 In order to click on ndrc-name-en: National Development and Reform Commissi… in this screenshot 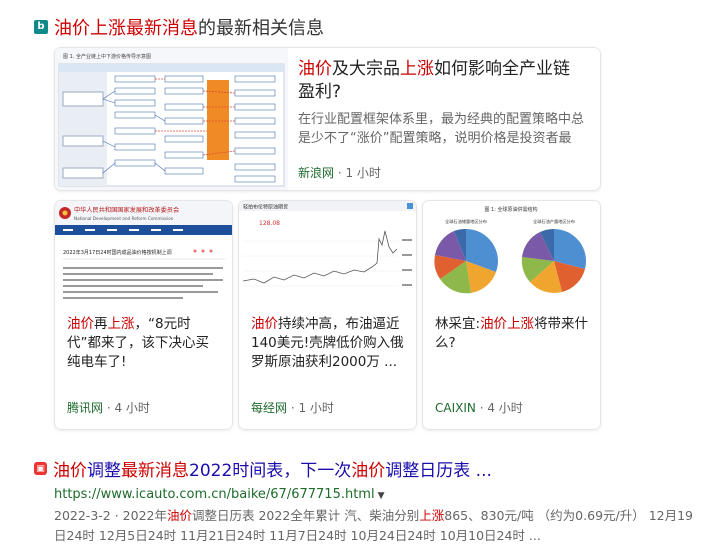, I will do `click(124, 218)`.